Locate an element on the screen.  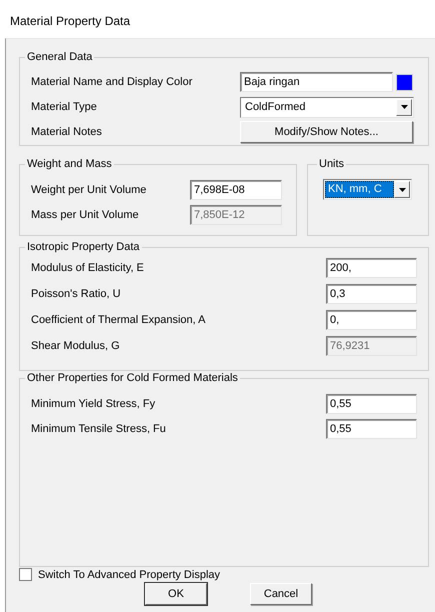
field-label: Minimum Yield Stress, Fy is located at coordinates (93, 404).